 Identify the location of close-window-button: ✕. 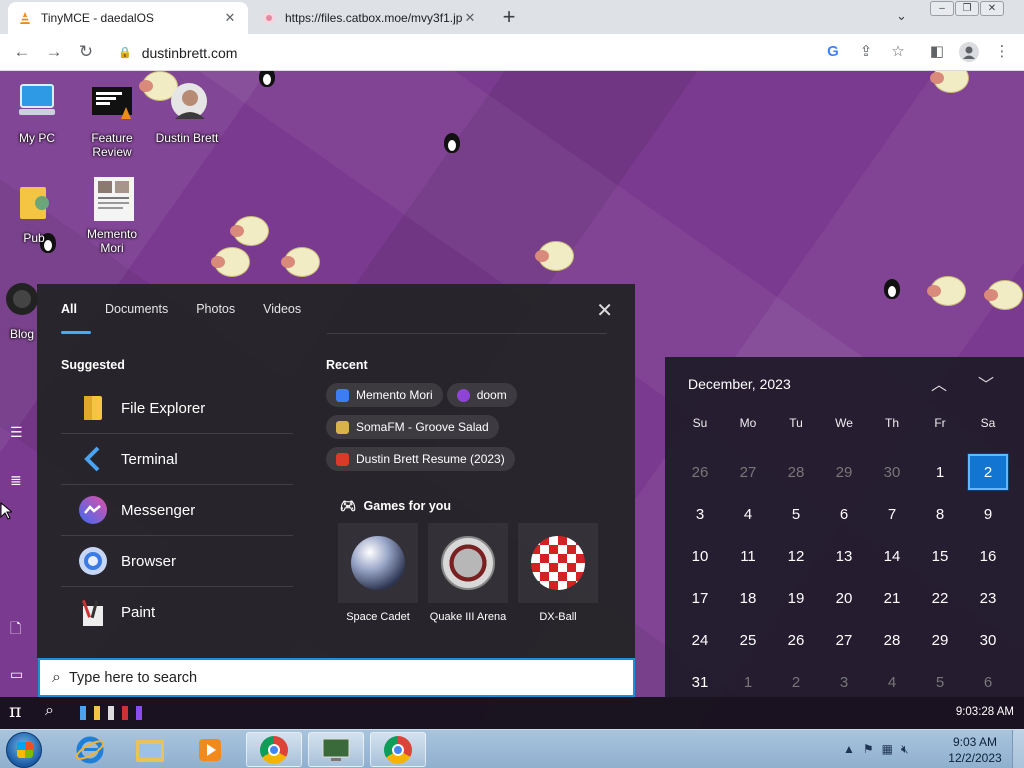
(992, 8).